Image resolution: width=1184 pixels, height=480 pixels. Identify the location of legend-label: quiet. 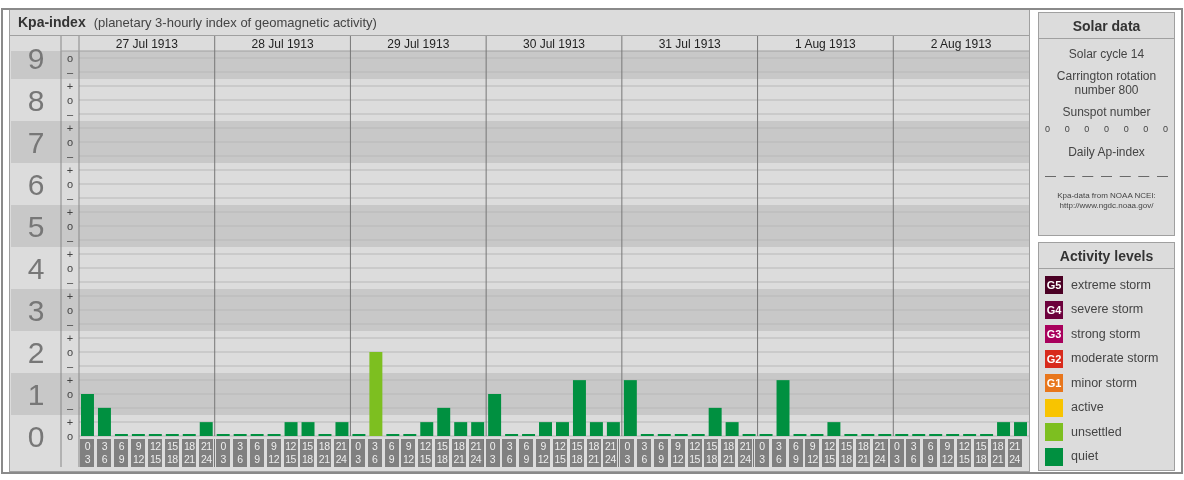
(1085, 457).